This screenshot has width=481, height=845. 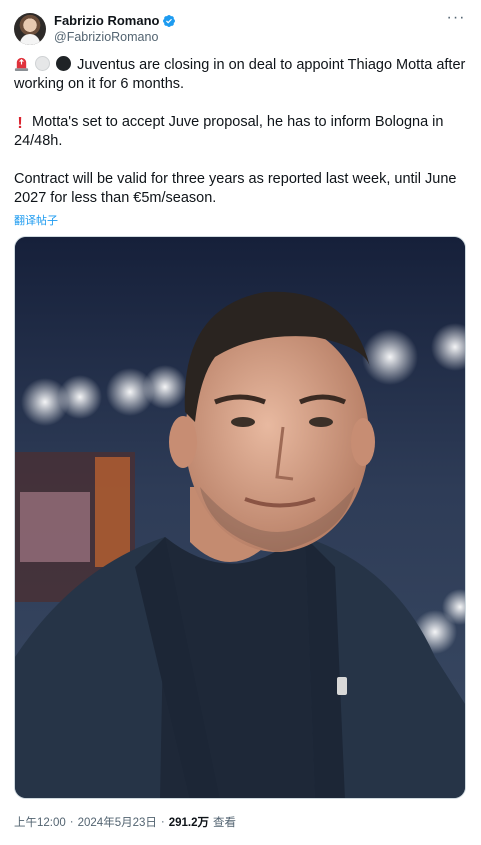 What do you see at coordinates (43, 63) in the screenshot?
I see `white-circle-emoji` at bounding box center [43, 63].